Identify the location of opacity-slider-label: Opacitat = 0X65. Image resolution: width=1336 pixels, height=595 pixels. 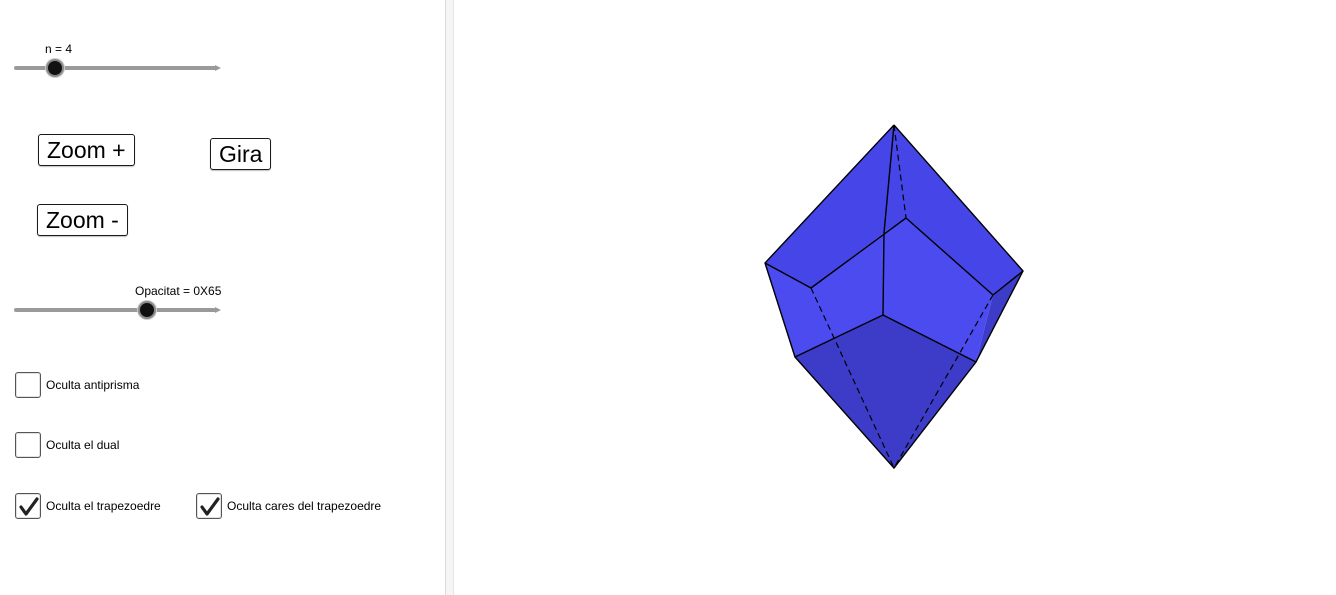
(178, 291).